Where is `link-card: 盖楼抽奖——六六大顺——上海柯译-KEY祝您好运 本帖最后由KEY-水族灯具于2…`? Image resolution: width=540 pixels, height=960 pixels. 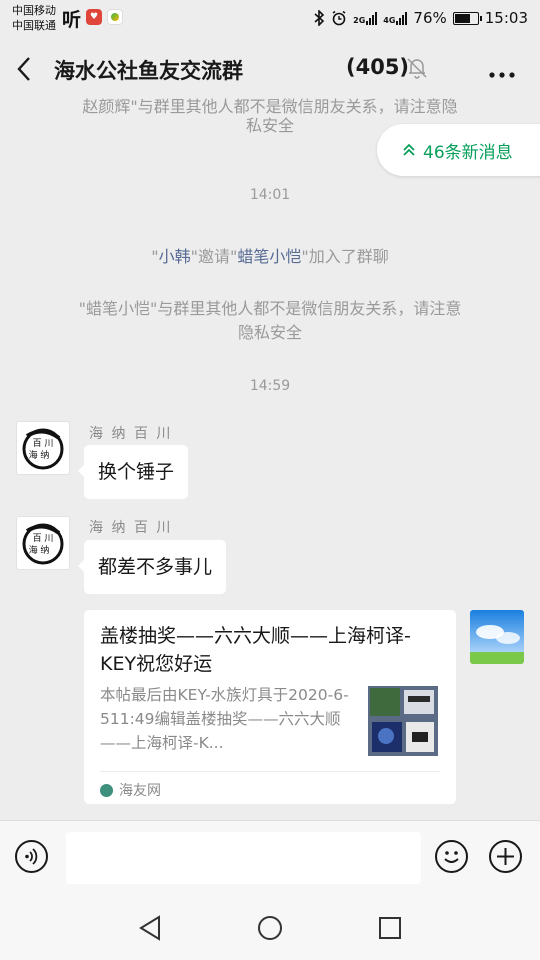
link-card: 盖楼抽奖——六六大顺——上海柯译-KEY祝您好运 本帖最后由KEY-水族灯具于2… is located at coordinates (270, 707).